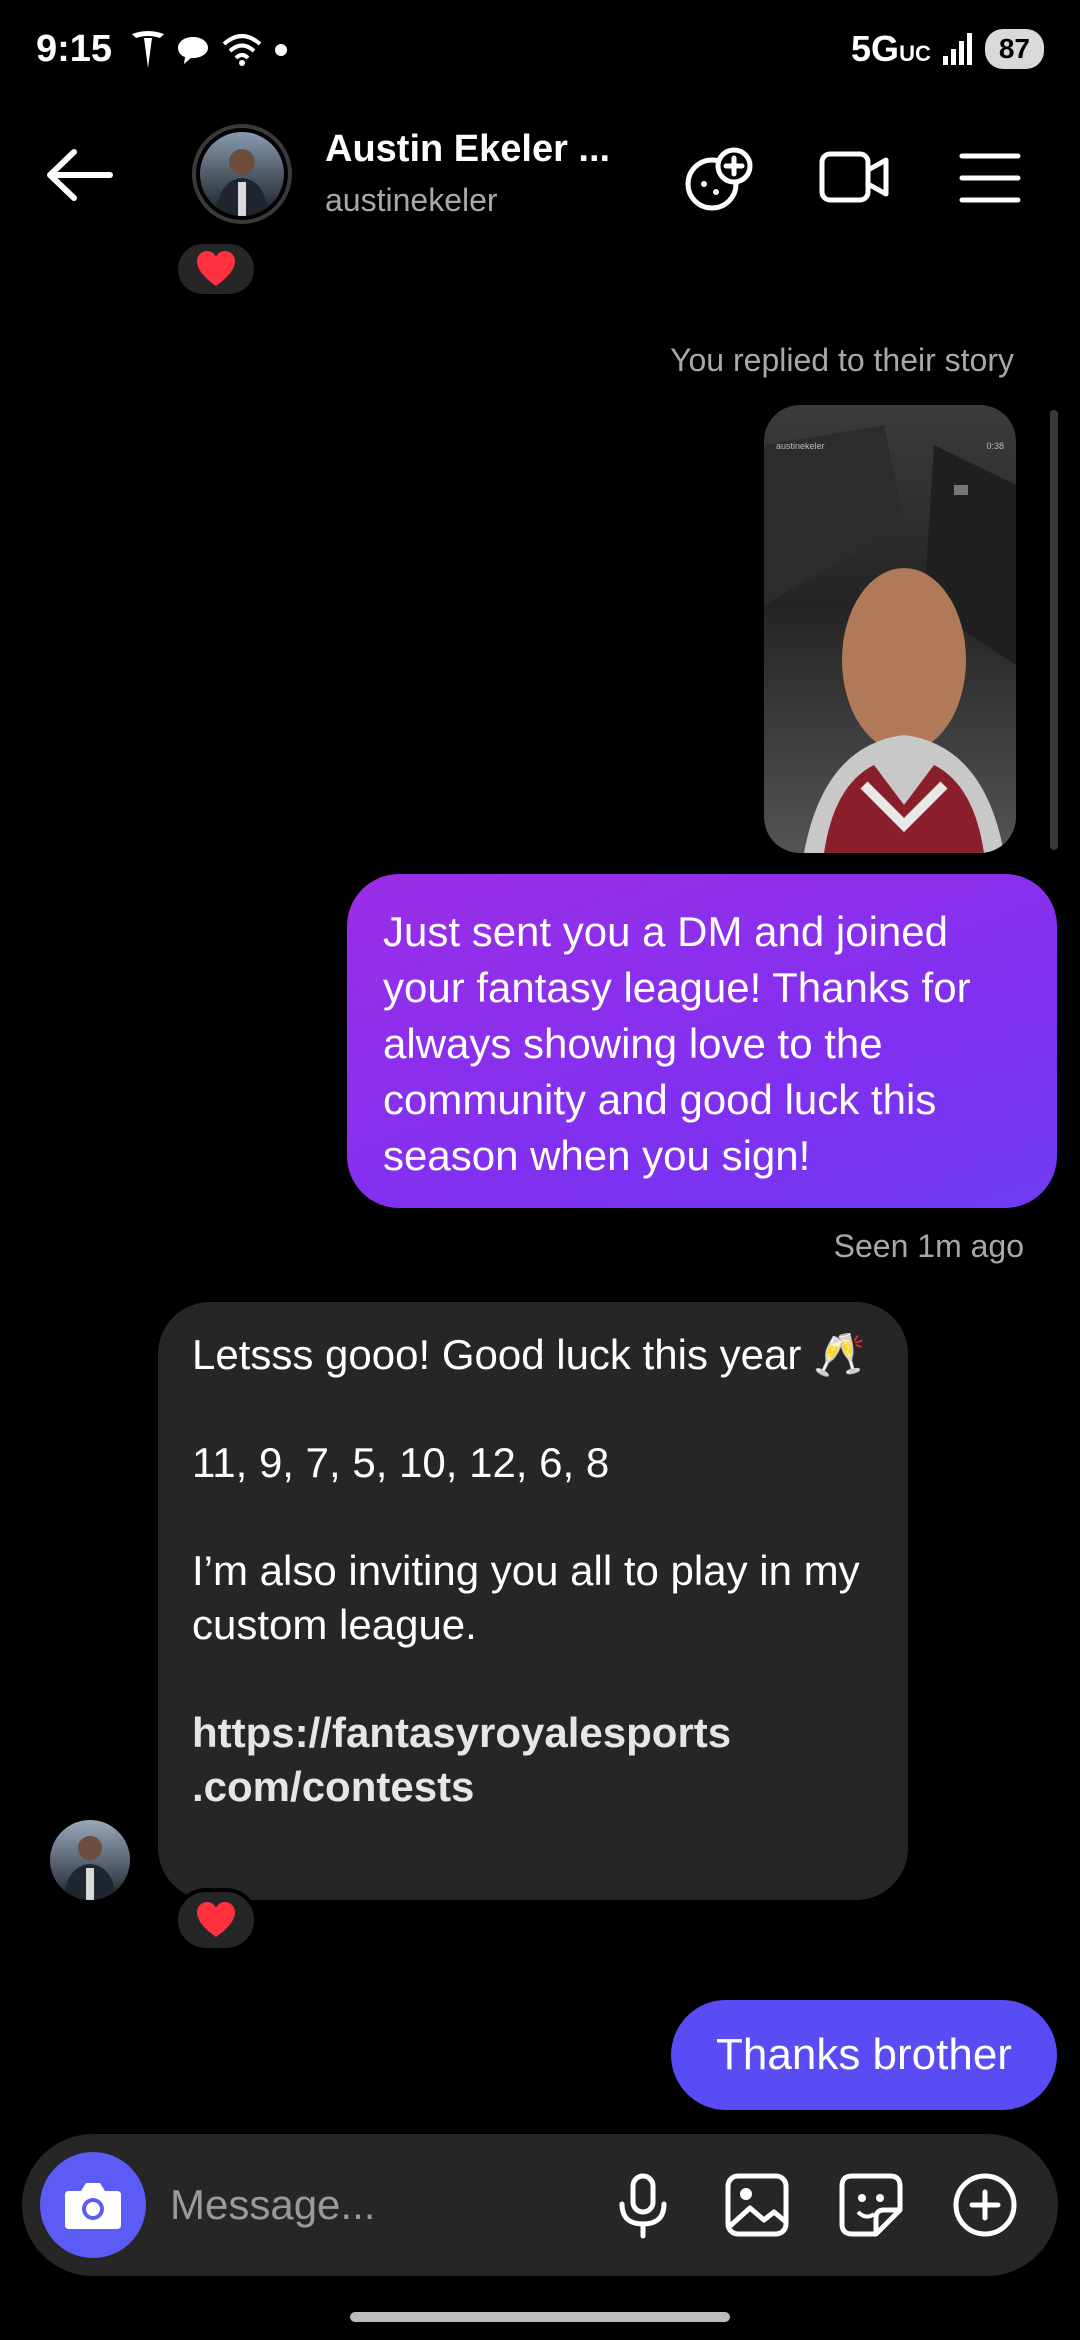 Image resolution: width=1080 pixels, height=2340 pixels. I want to click on message-input, so click(380, 2205).